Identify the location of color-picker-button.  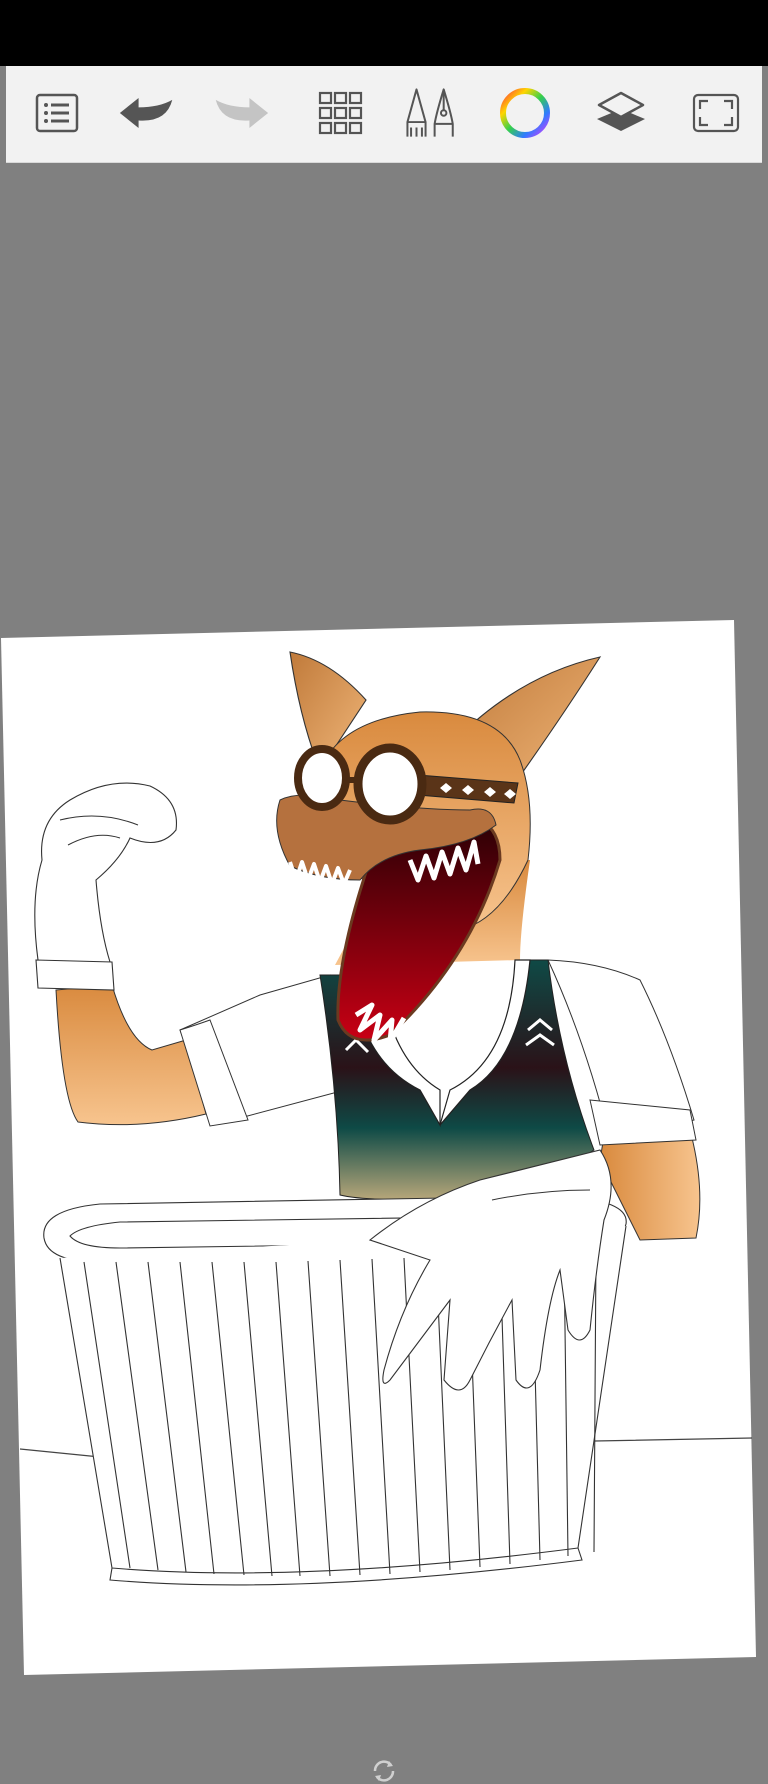
(525, 113).